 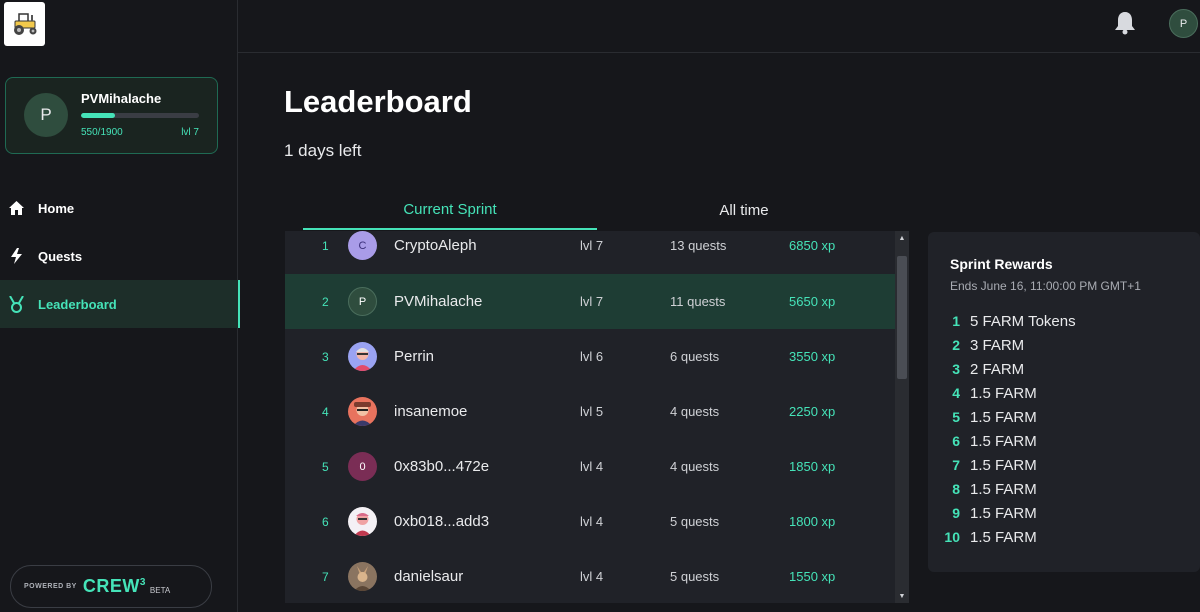 What do you see at coordinates (378, 101) in the screenshot?
I see `page-title: Leaderboard` at bounding box center [378, 101].